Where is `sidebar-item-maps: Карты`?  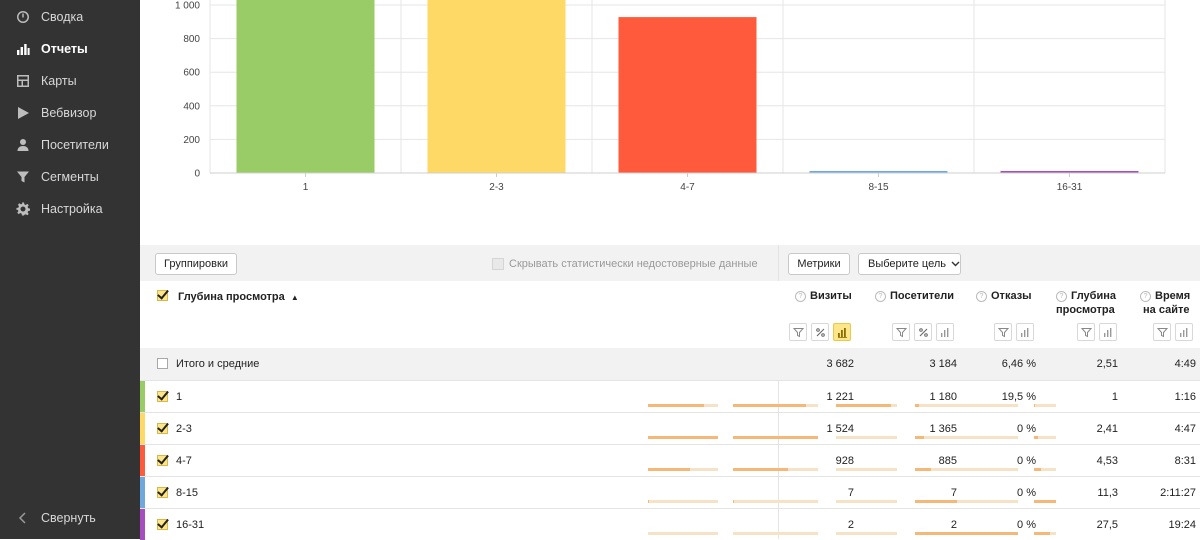
sidebar-item-maps: Карты is located at coordinates (70, 81).